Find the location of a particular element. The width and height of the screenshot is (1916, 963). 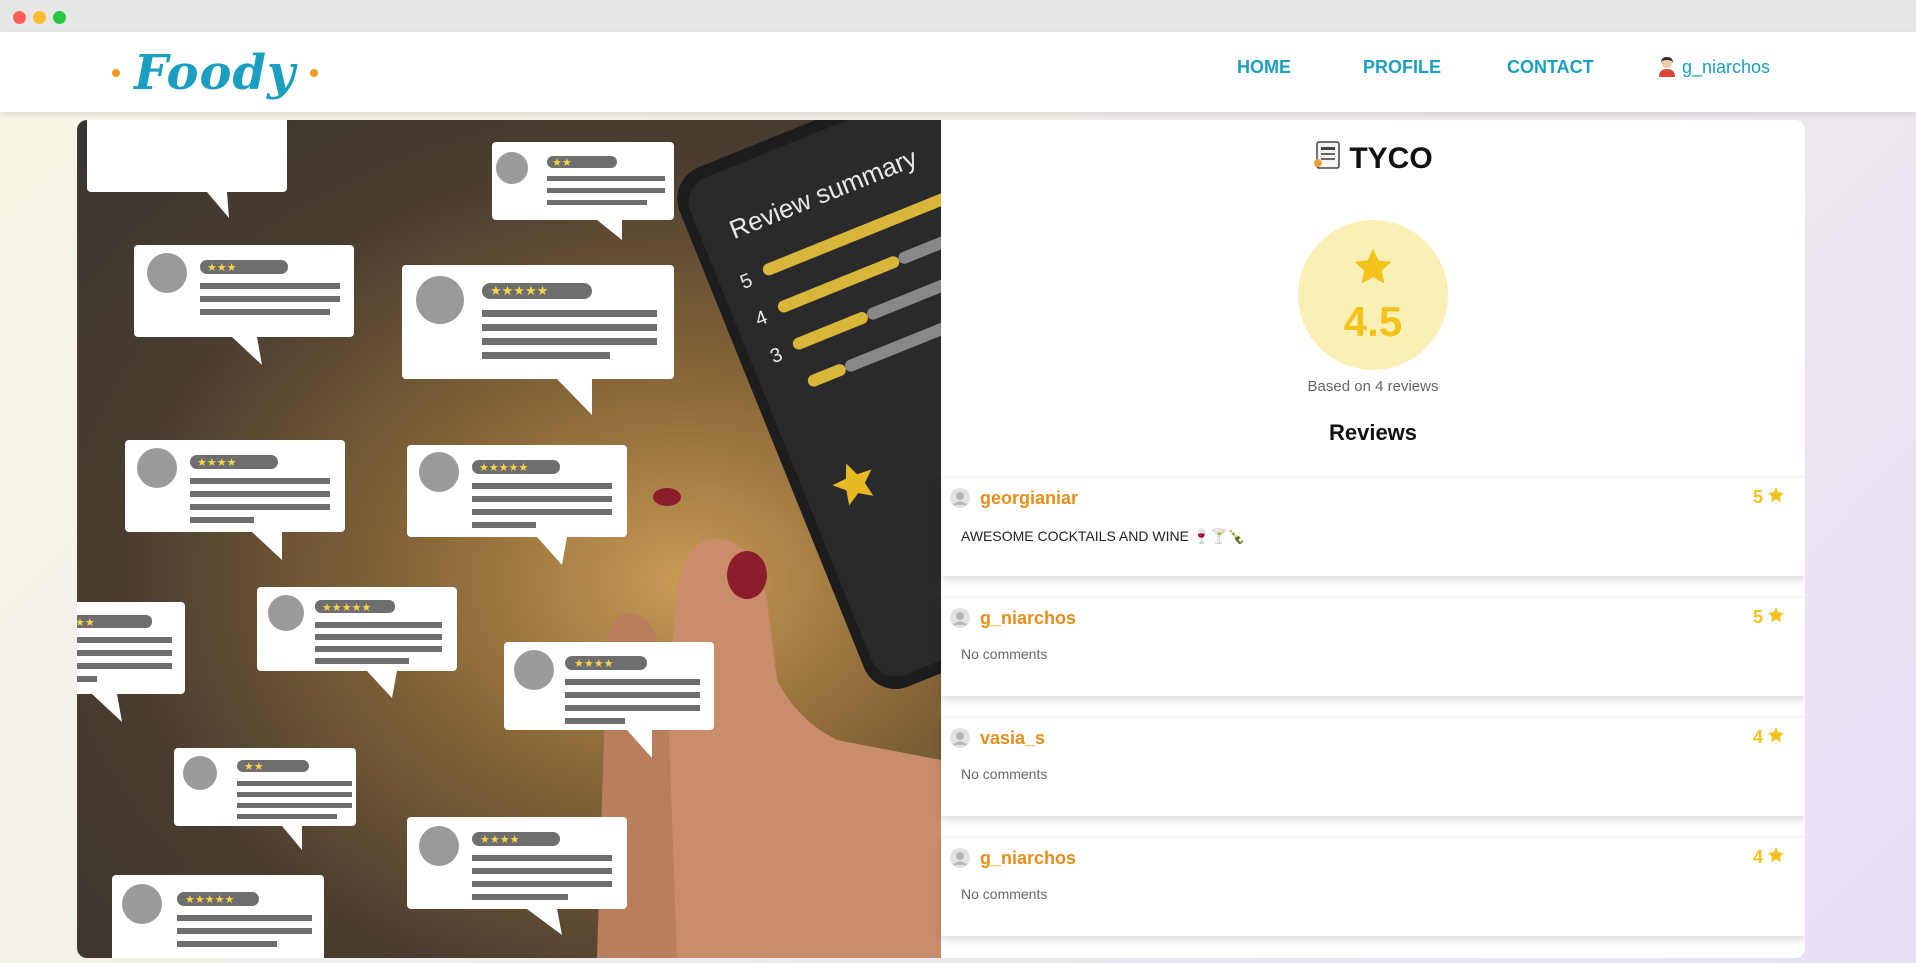

foody-logo: Foody is located at coordinates (215, 73).